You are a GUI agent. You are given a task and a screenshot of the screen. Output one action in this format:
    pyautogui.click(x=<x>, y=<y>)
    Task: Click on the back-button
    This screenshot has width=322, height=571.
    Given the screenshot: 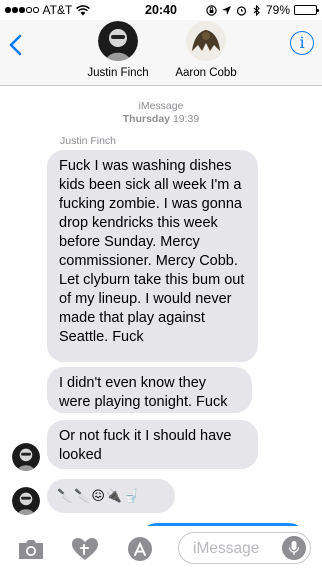 What is the action you would take?
    pyautogui.click(x=16, y=45)
    